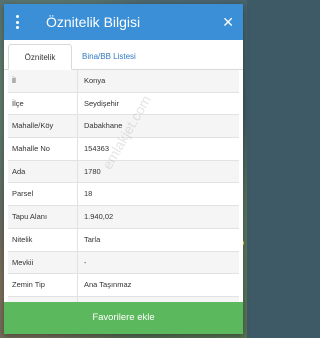 This screenshot has width=320, height=338. What do you see at coordinates (43, 171) in the screenshot?
I see `row-label: Ada` at bounding box center [43, 171].